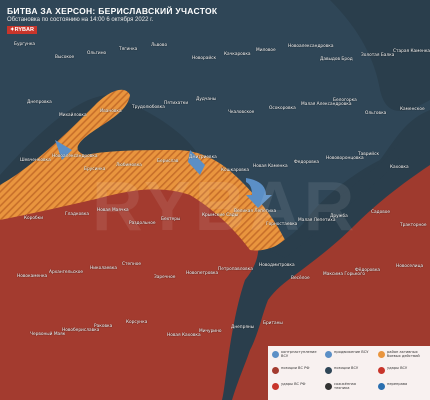 This screenshot has width=430, height=400. Describe the element at coordinates (293, 384) in the screenshot. I see `legend-item: удары ВС РФ` at that location.